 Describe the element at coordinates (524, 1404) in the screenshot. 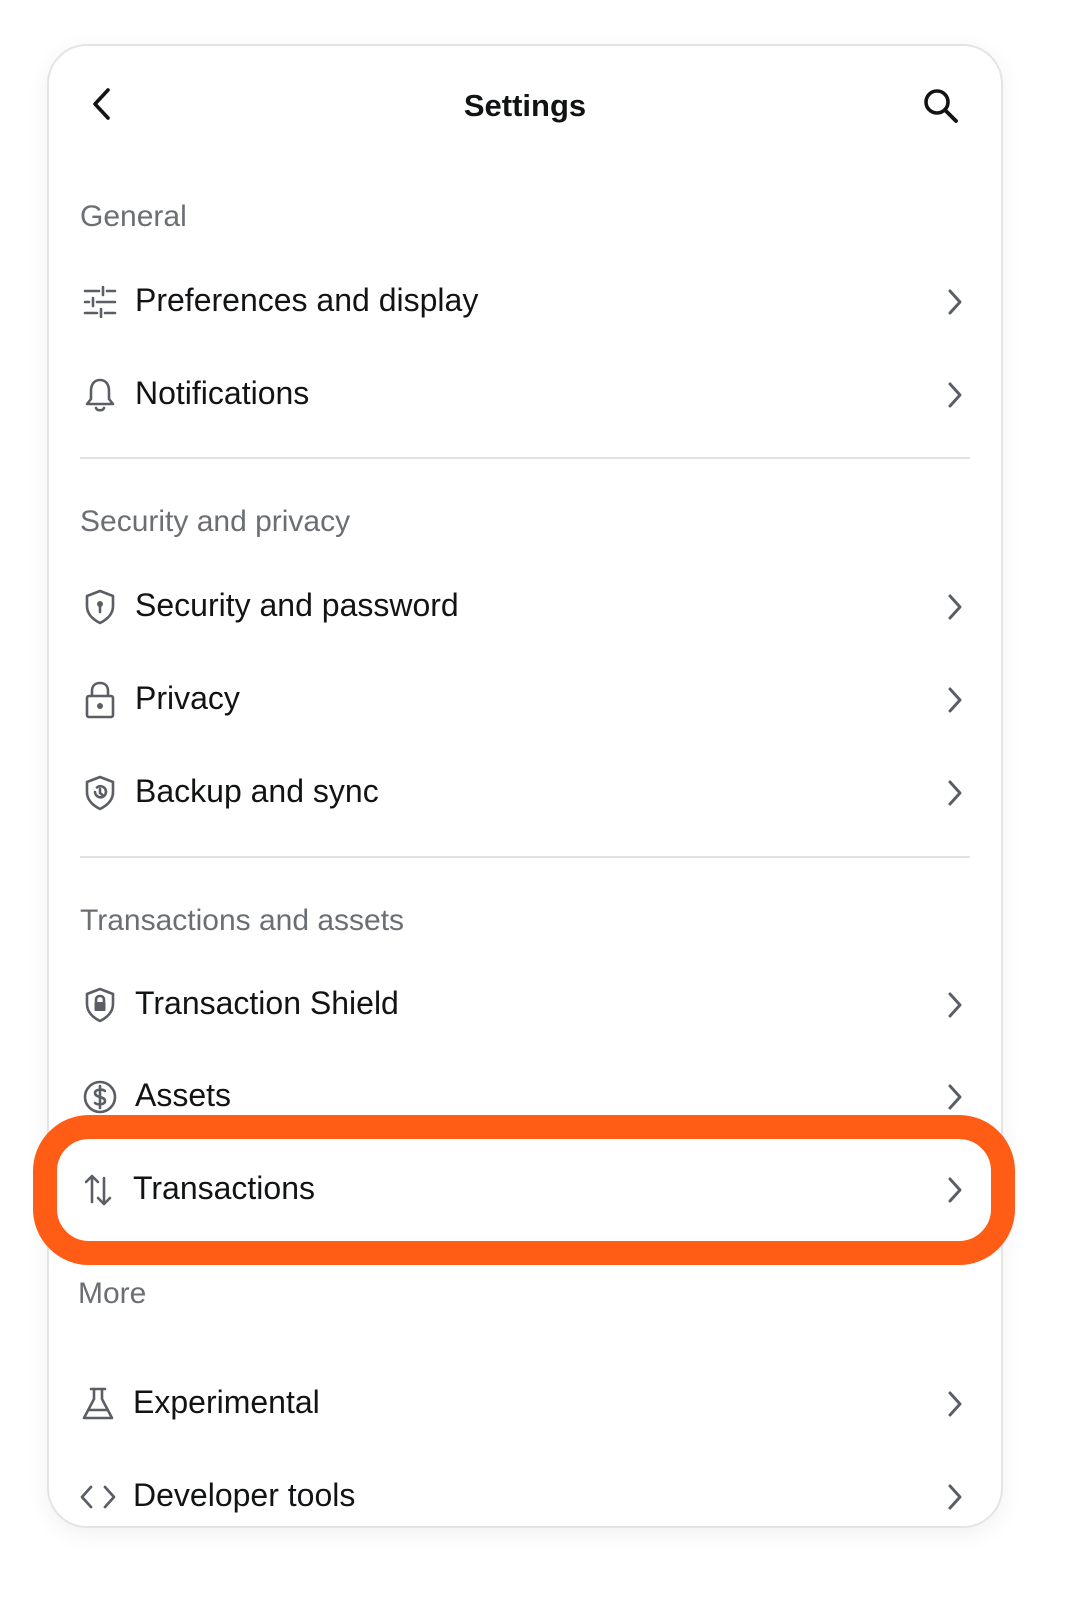

I see `settings-item-experimental: Experimental` at that location.